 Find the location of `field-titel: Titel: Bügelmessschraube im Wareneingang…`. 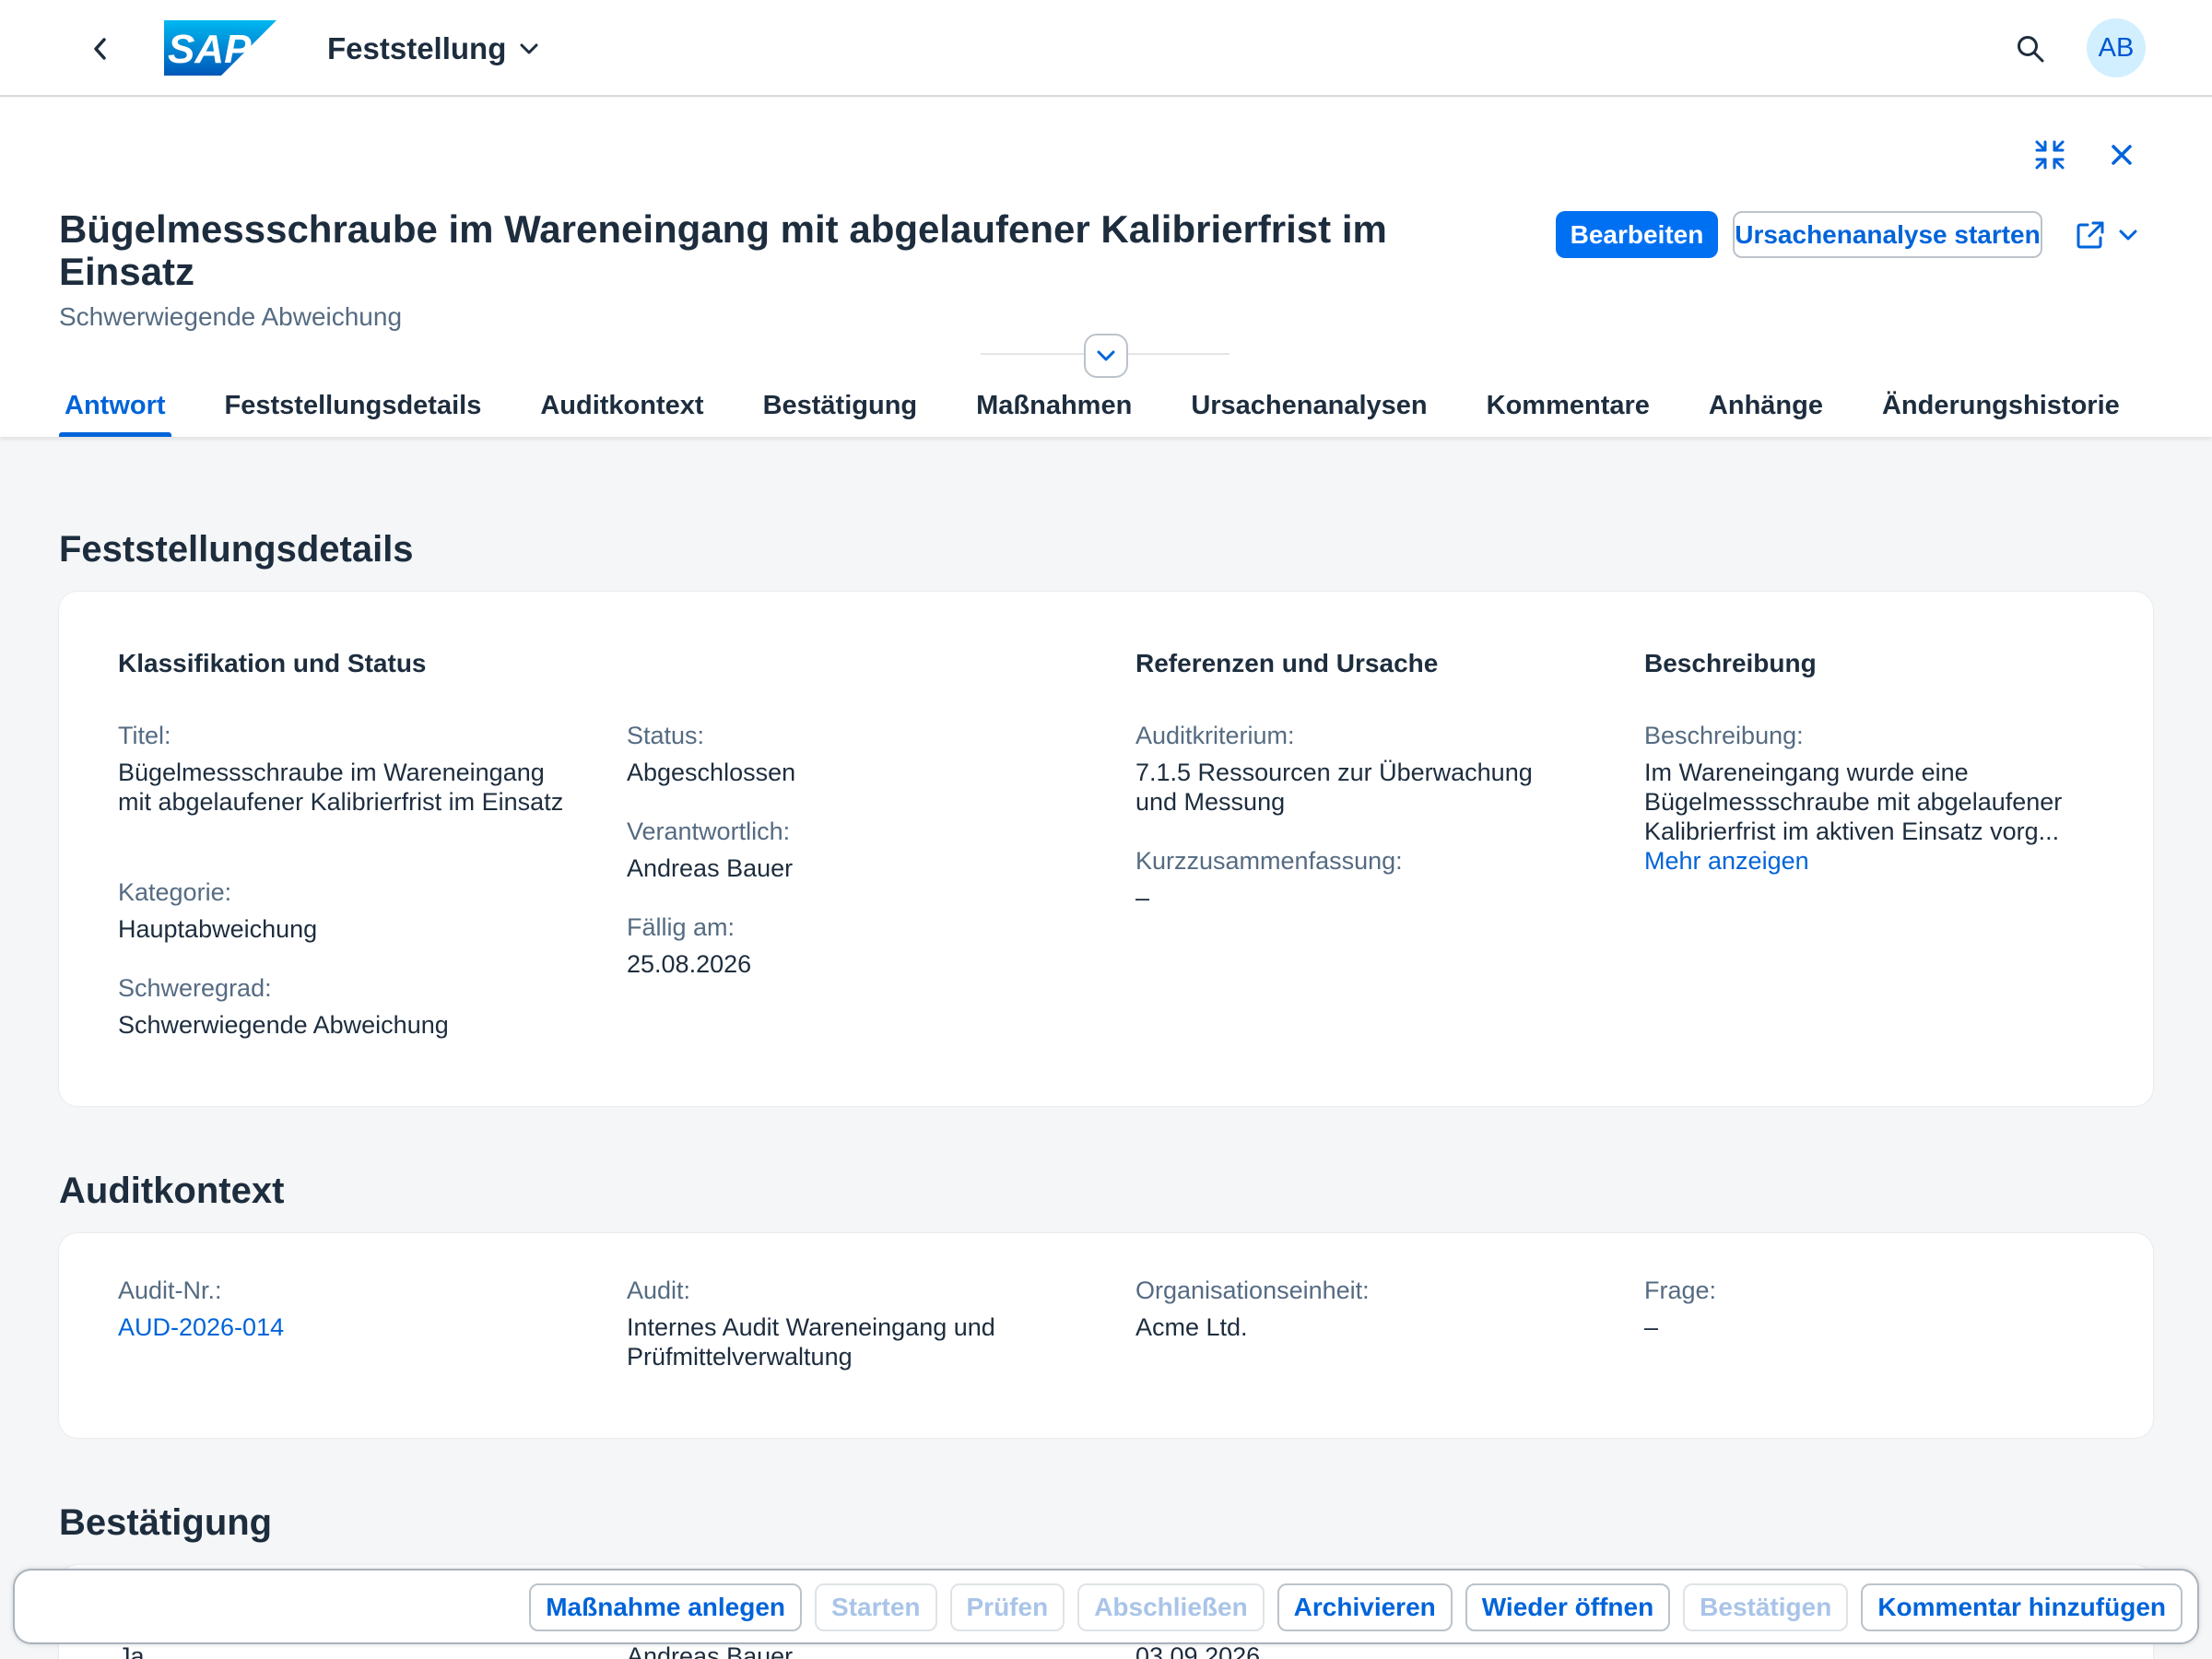

field-titel: Titel: Bügelmessschraube im Wareneingang… is located at coordinates (344, 769).